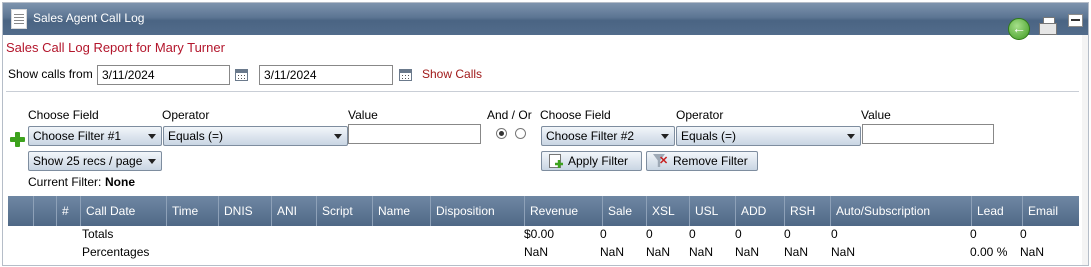  Describe the element at coordinates (660, 161) in the screenshot. I see `remove-filter-icon` at that location.